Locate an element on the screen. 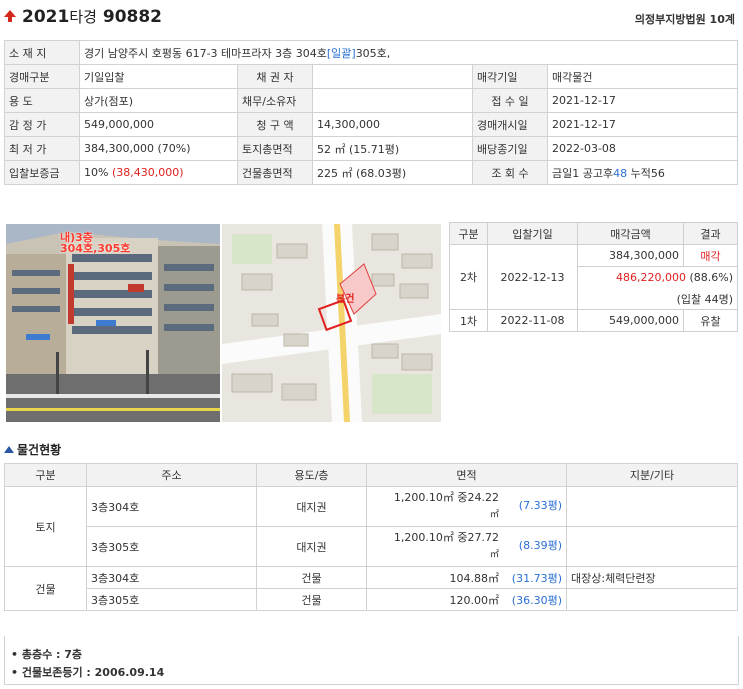 The image size is (743, 689). round-2: 2차 is located at coordinates (468, 277).